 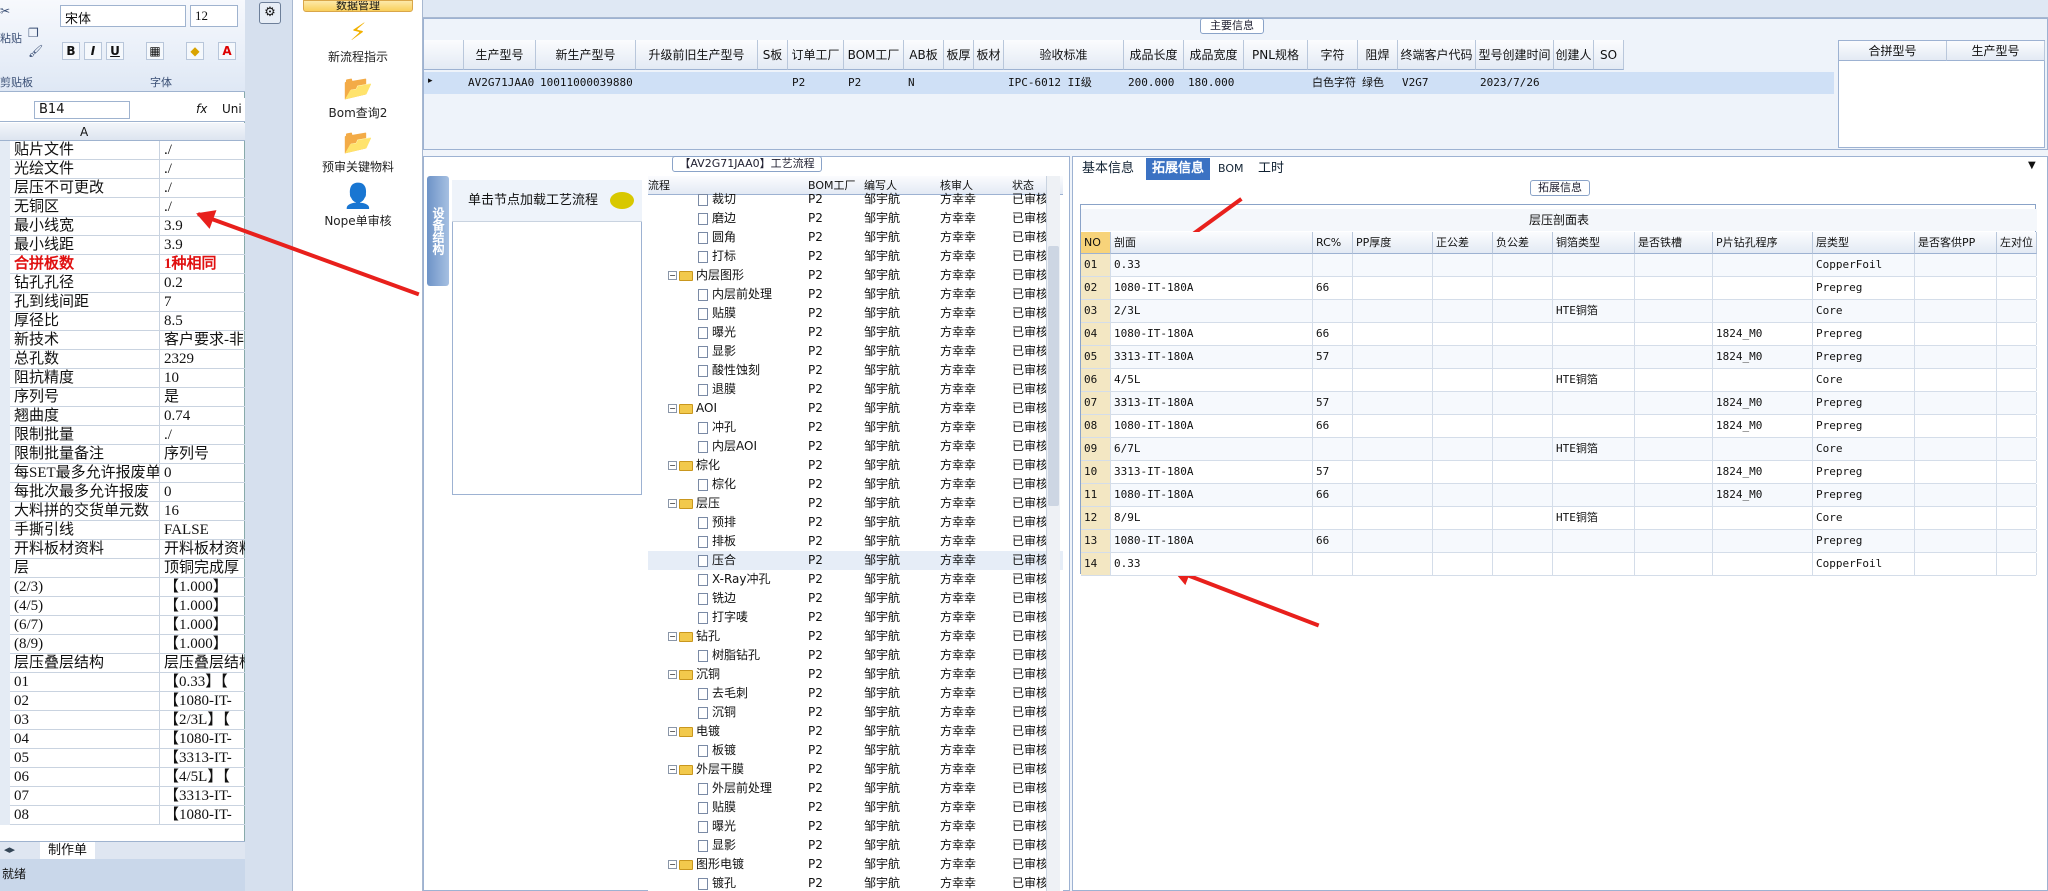 I want to click on tree-row: 显影 P2 邹宇航 方幸幸 已审核, so click(x=855, y=845).